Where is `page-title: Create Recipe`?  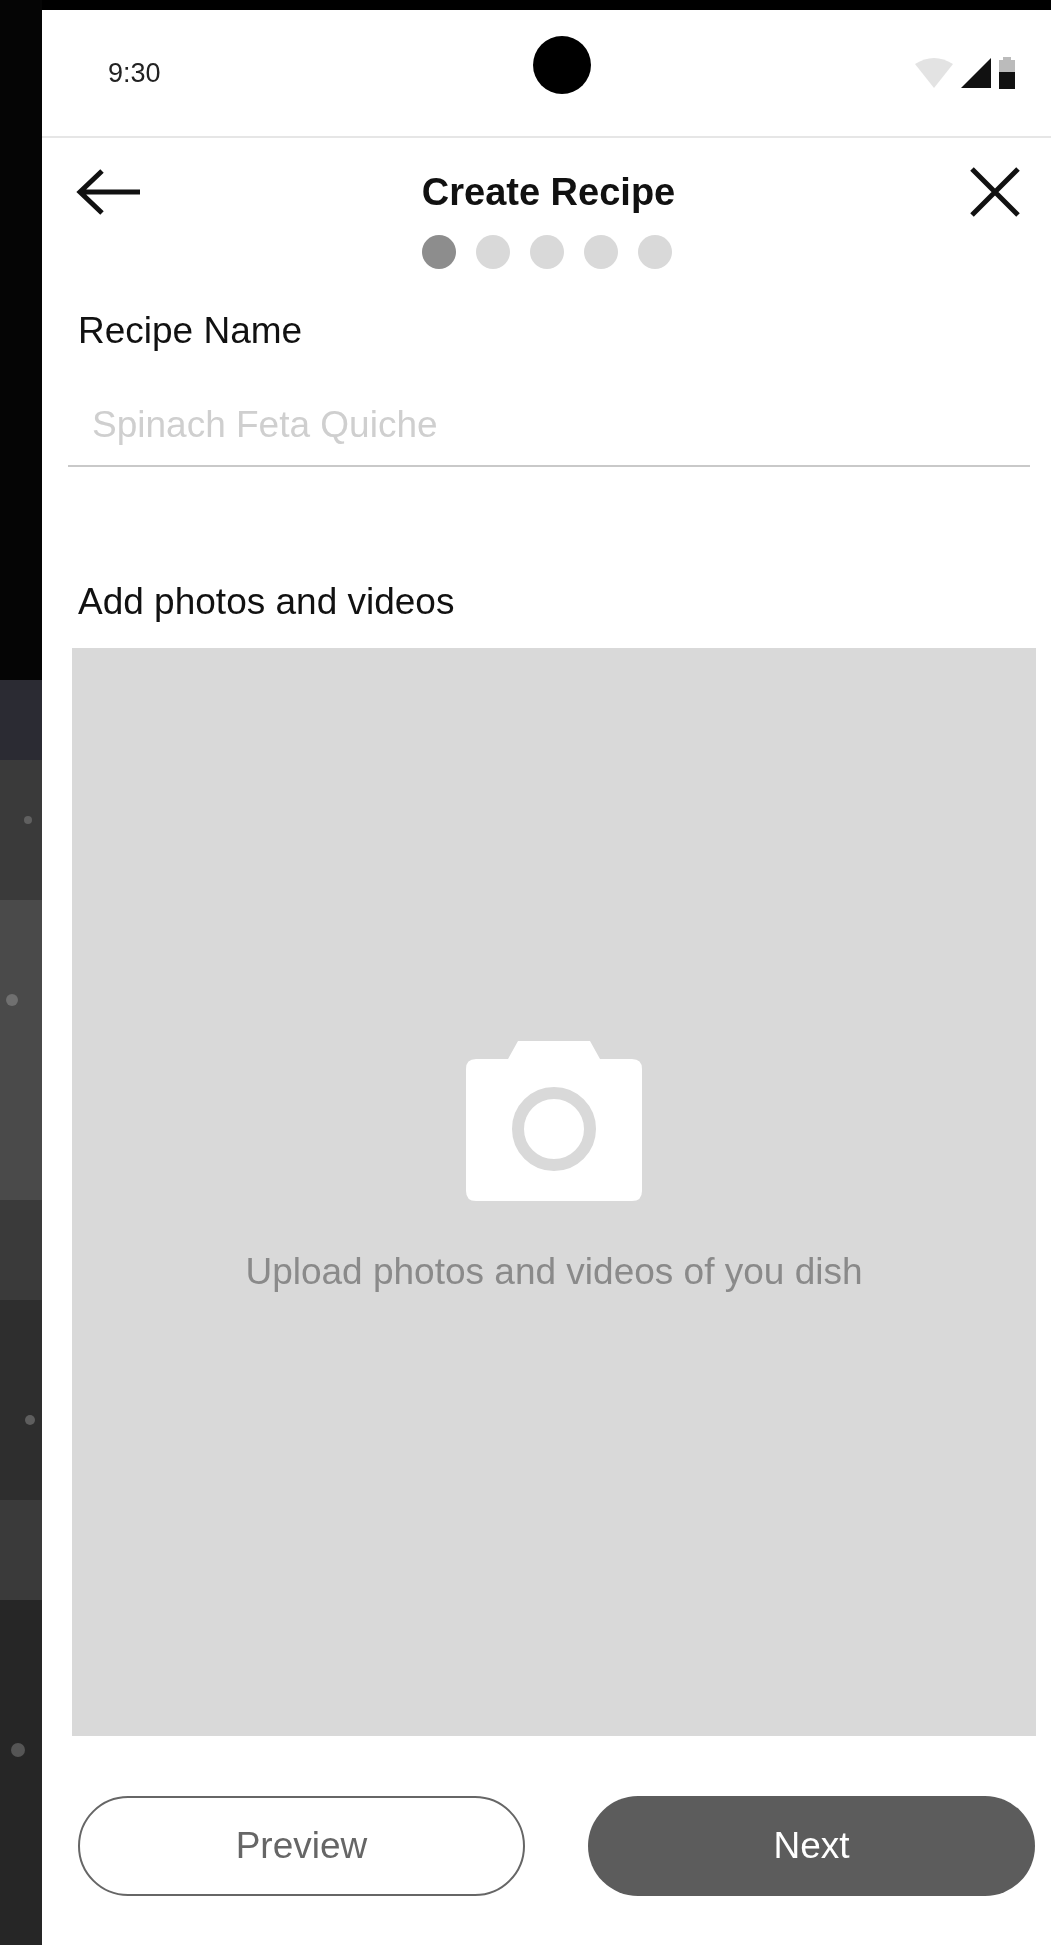 page-title: Create Recipe is located at coordinates (548, 192).